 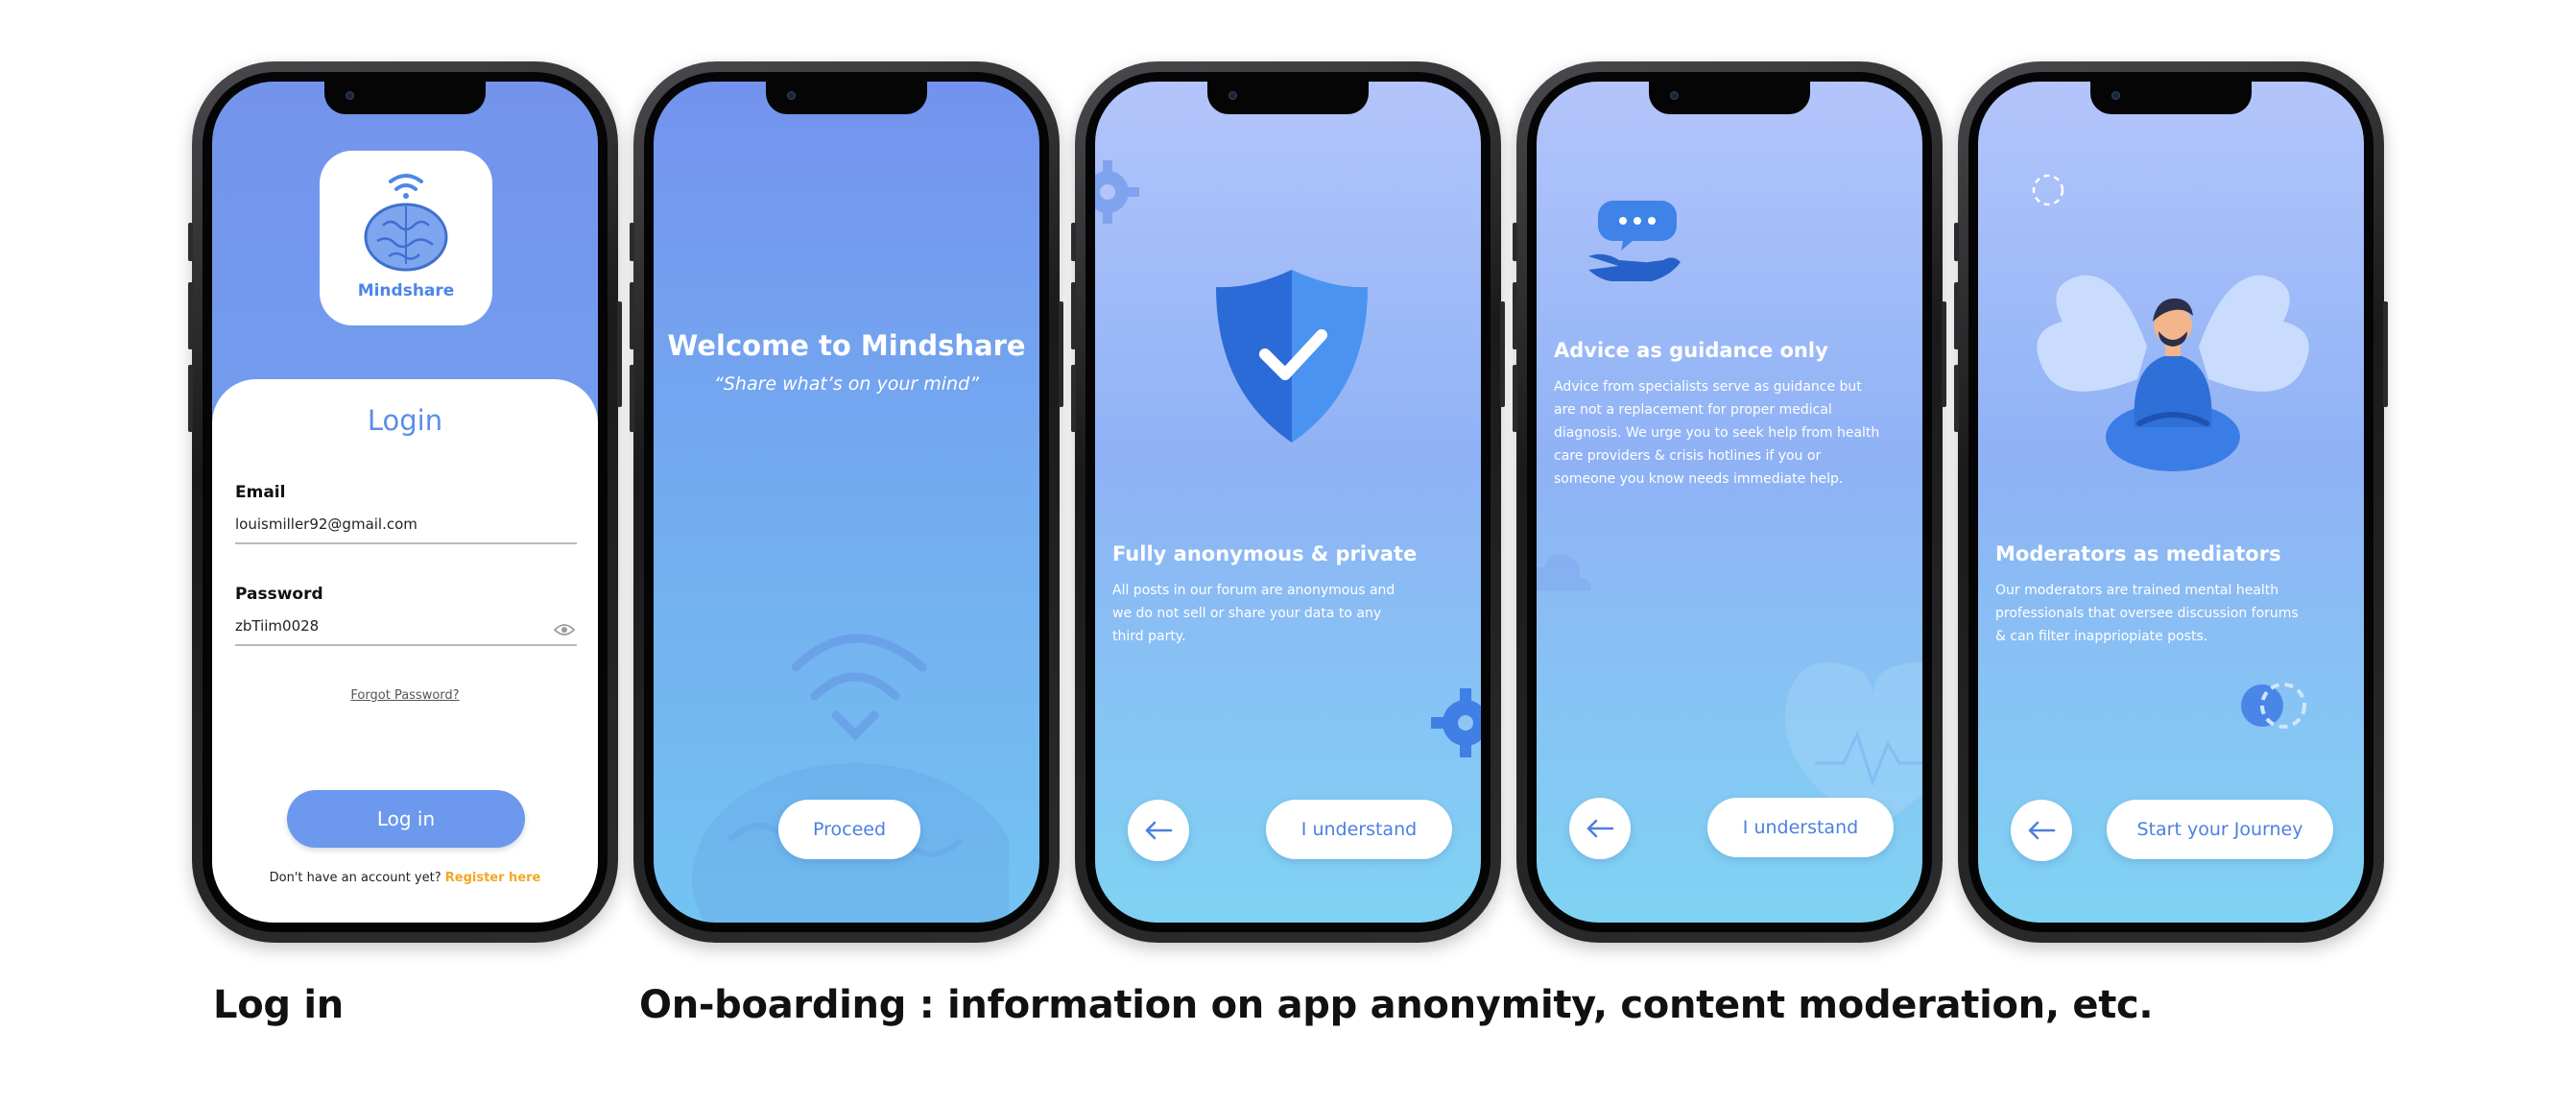 What do you see at coordinates (1634, 241) in the screenshot?
I see `chat-hand-icon` at bounding box center [1634, 241].